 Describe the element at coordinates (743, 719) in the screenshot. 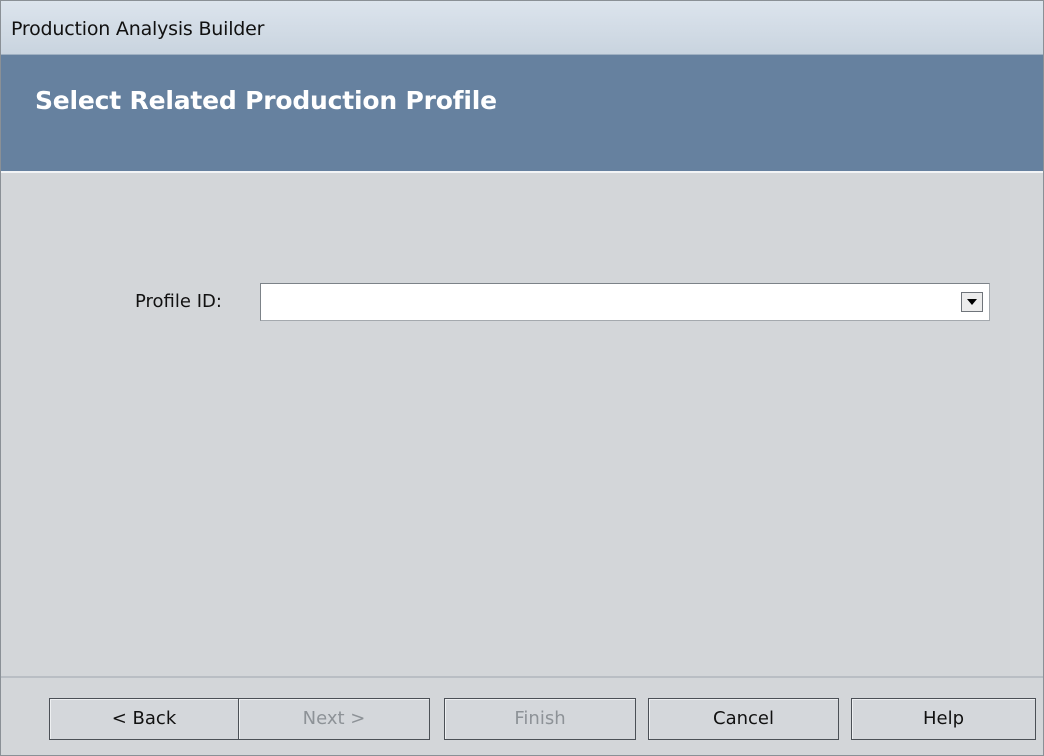

I see `cancel-button: Cancel` at that location.